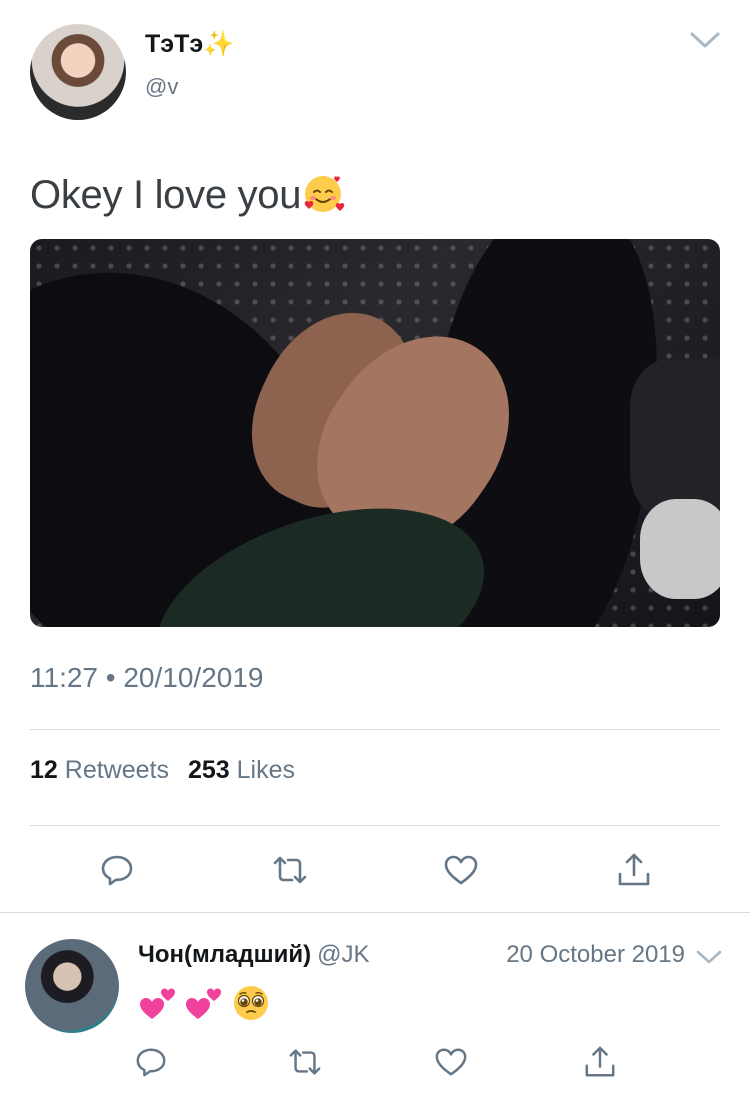  I want to click on tweet-text: Okey I love you, so click(187, 195).